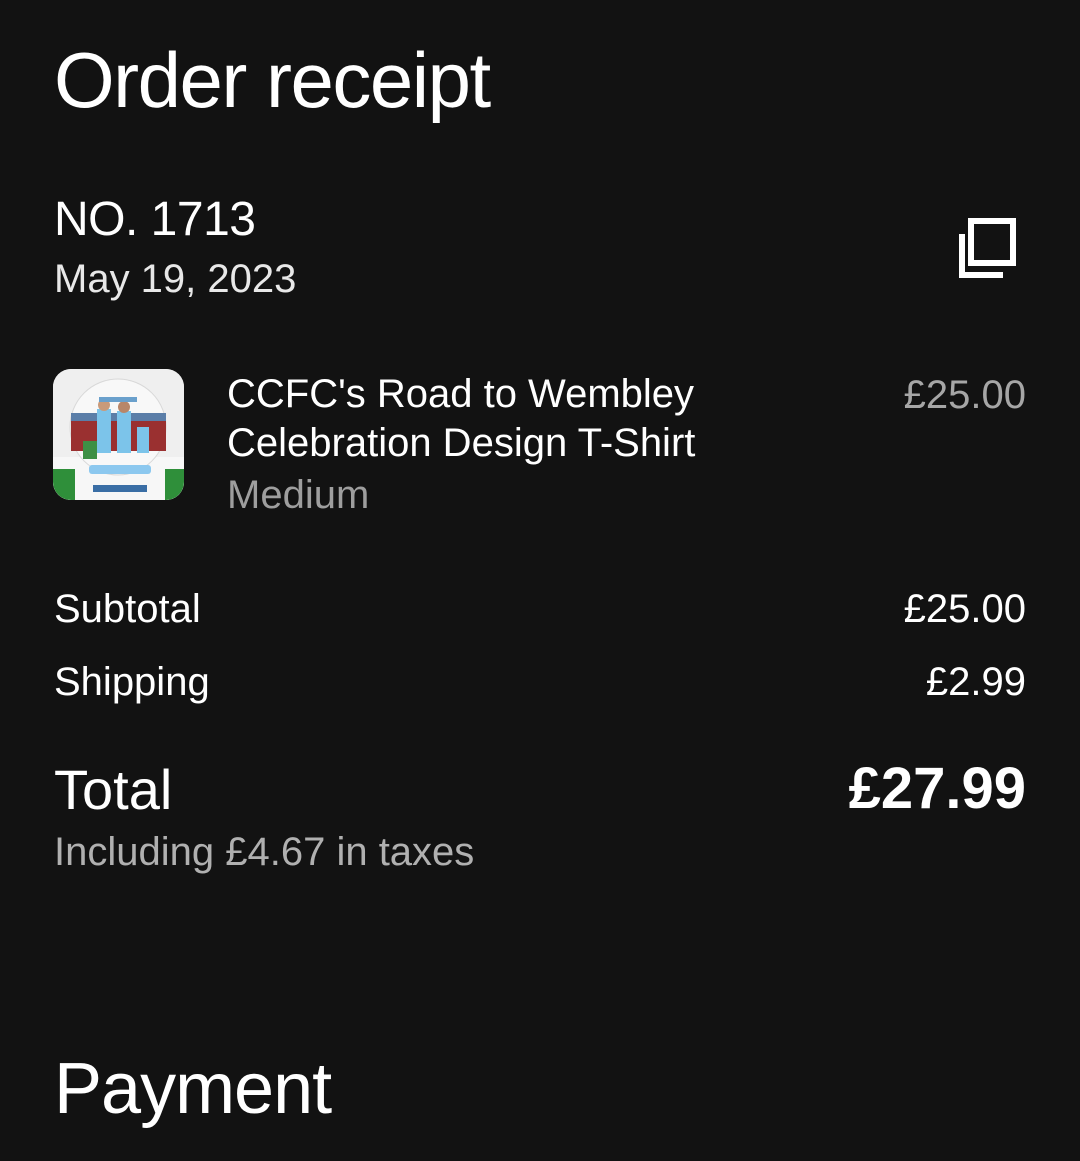 This screenshot has width=1080, height=1161. What do you see at coordinates (937, 788) in the screenshot?
I see `total-value: £27.99` at bounding box center [937, 788].